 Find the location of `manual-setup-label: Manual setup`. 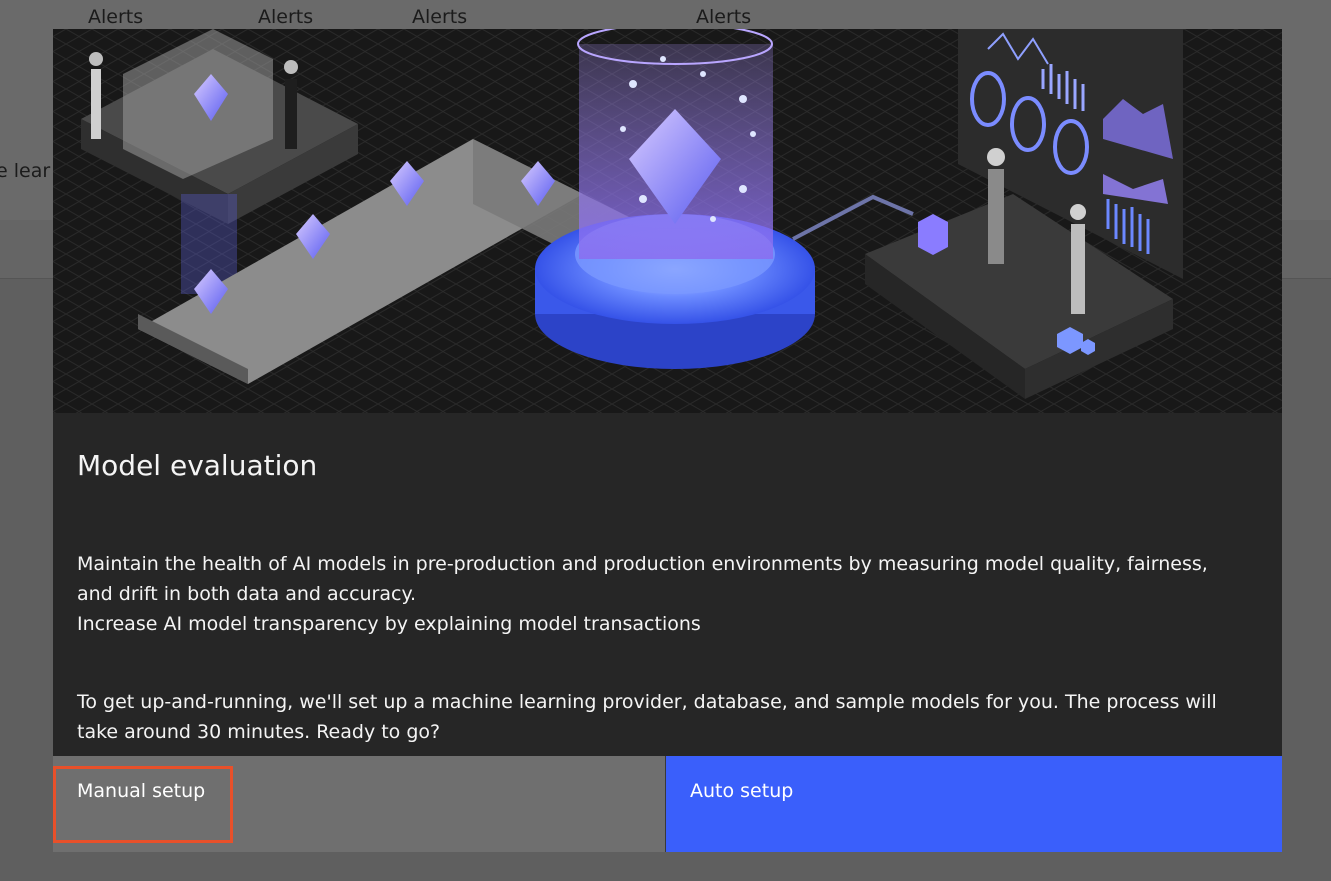

manual-setup-label: Manual setup is located at coordinates (141, 791).